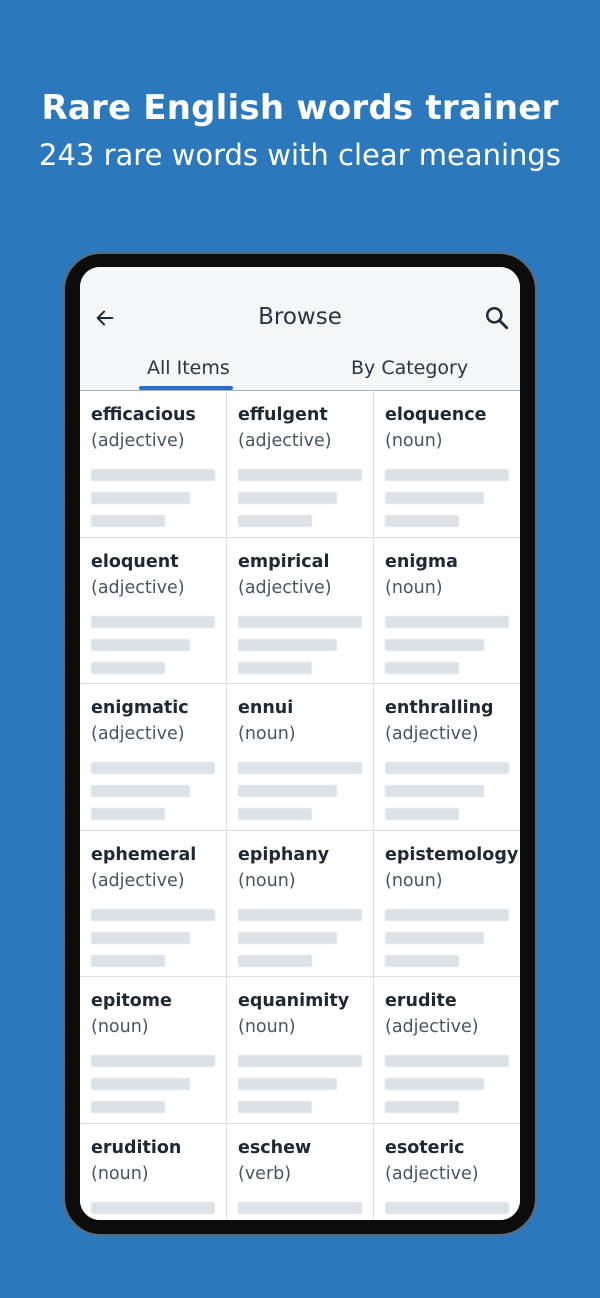 The image size is (600, 1298). What do you see at coordinates (447, 464) in the screenshot?
I see `word-card: eloquence (noun)` at bounding box center [447, 464].